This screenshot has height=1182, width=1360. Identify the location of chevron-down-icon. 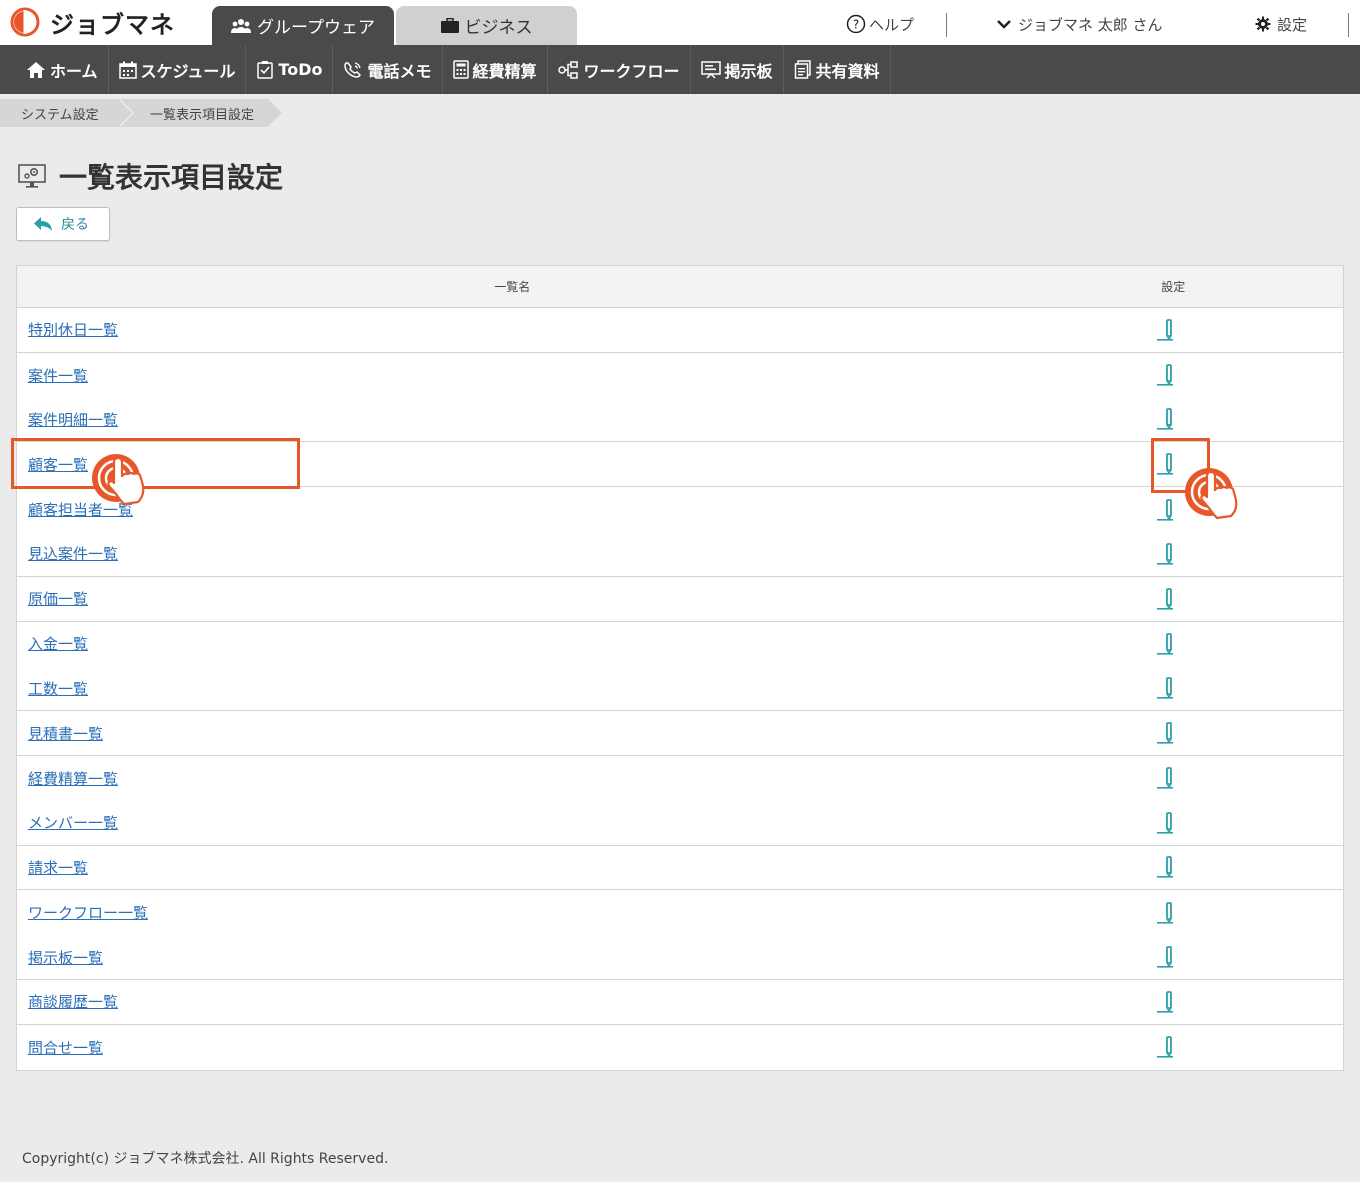
(1004, 24).